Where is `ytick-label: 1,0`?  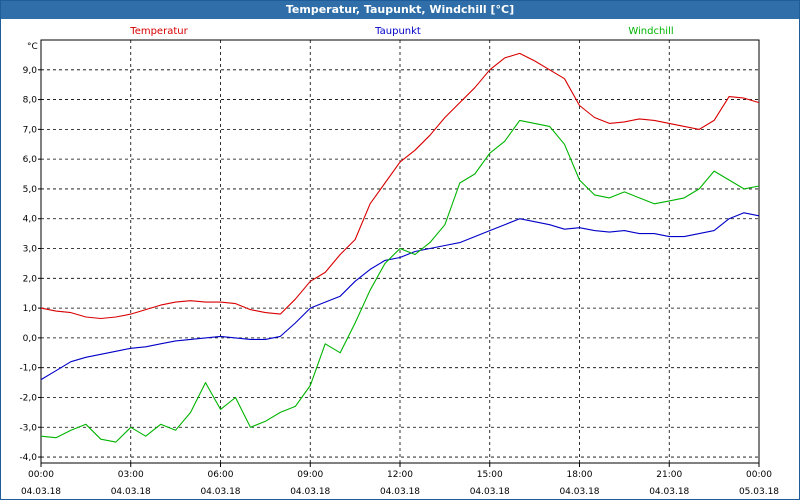 ytick-label: 1,0 is located at coordinates (30, 309).